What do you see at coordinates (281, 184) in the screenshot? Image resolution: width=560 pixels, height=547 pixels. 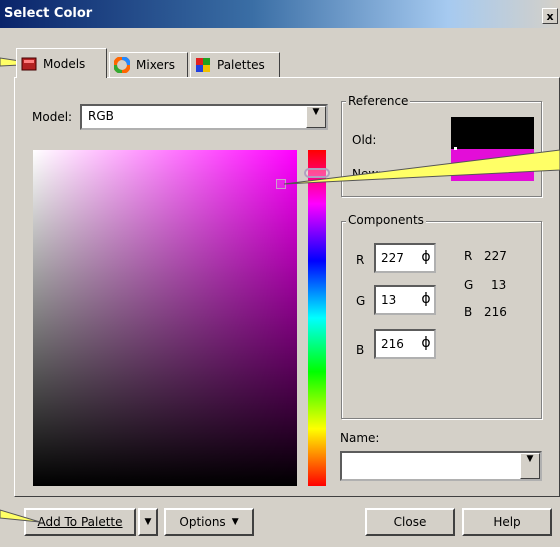 I see `color-picker-marker` at bounding box center [281, 184].